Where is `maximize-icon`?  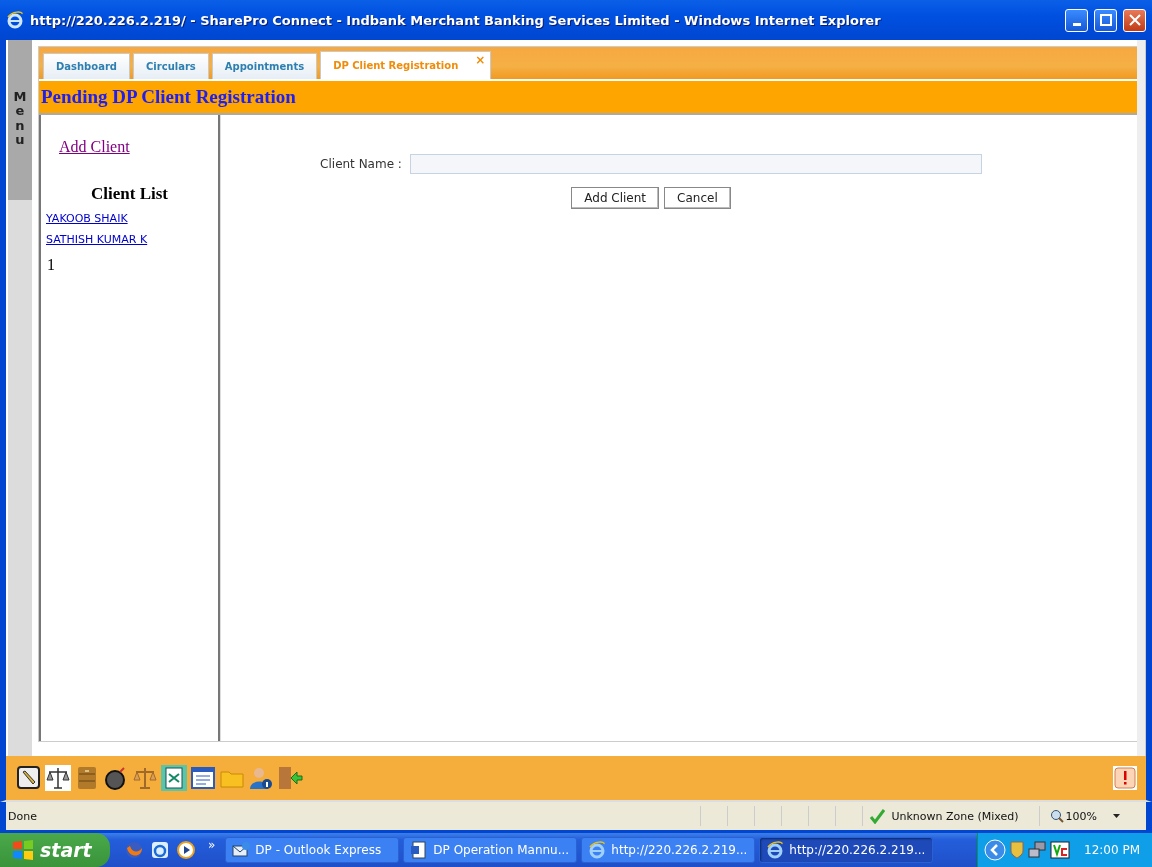 maximize-icon is located at coordinates (1105, 20).